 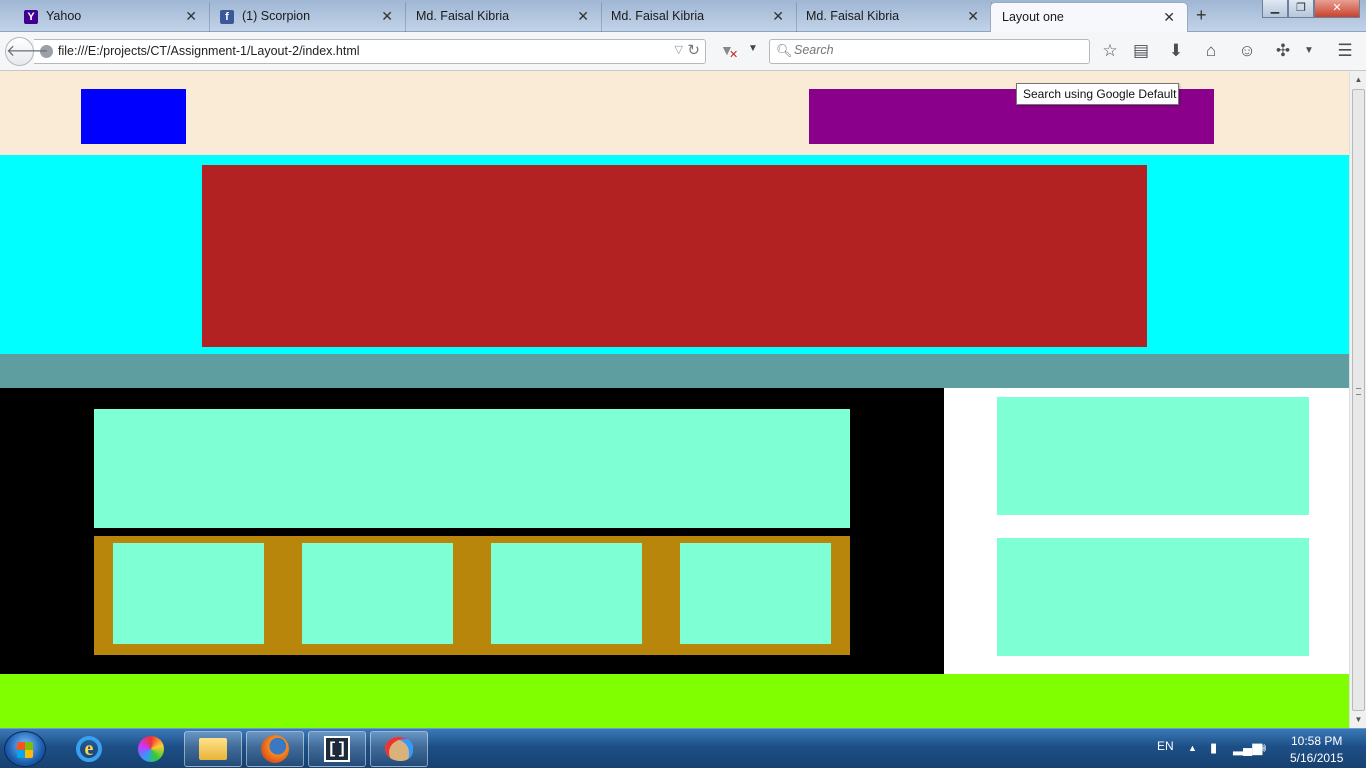 I want to click on clock-date: 5/16/2015, so click(x=1316, y=758).